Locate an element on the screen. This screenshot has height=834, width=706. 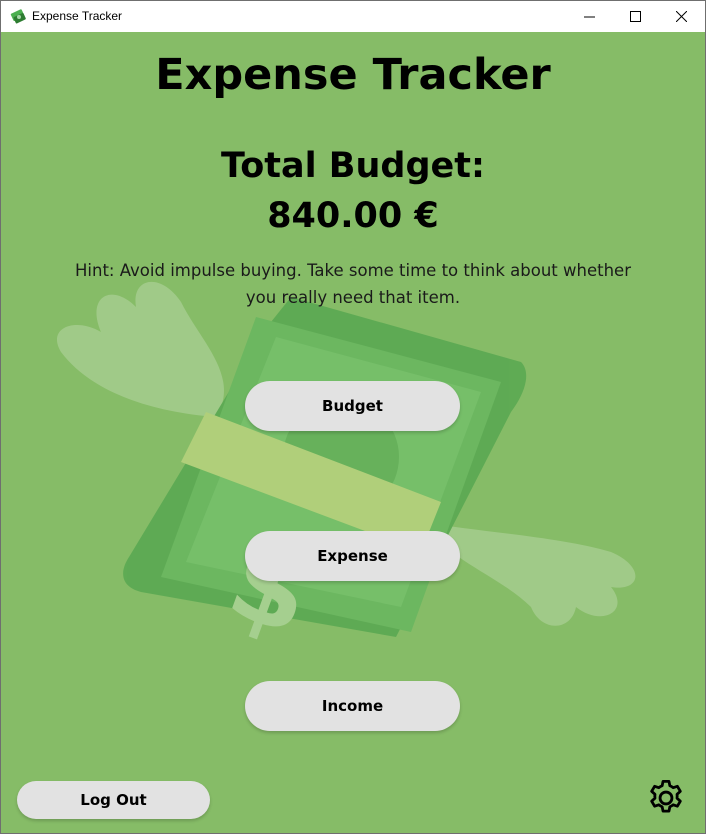
gear-icon is located at coordinates (666, 798).